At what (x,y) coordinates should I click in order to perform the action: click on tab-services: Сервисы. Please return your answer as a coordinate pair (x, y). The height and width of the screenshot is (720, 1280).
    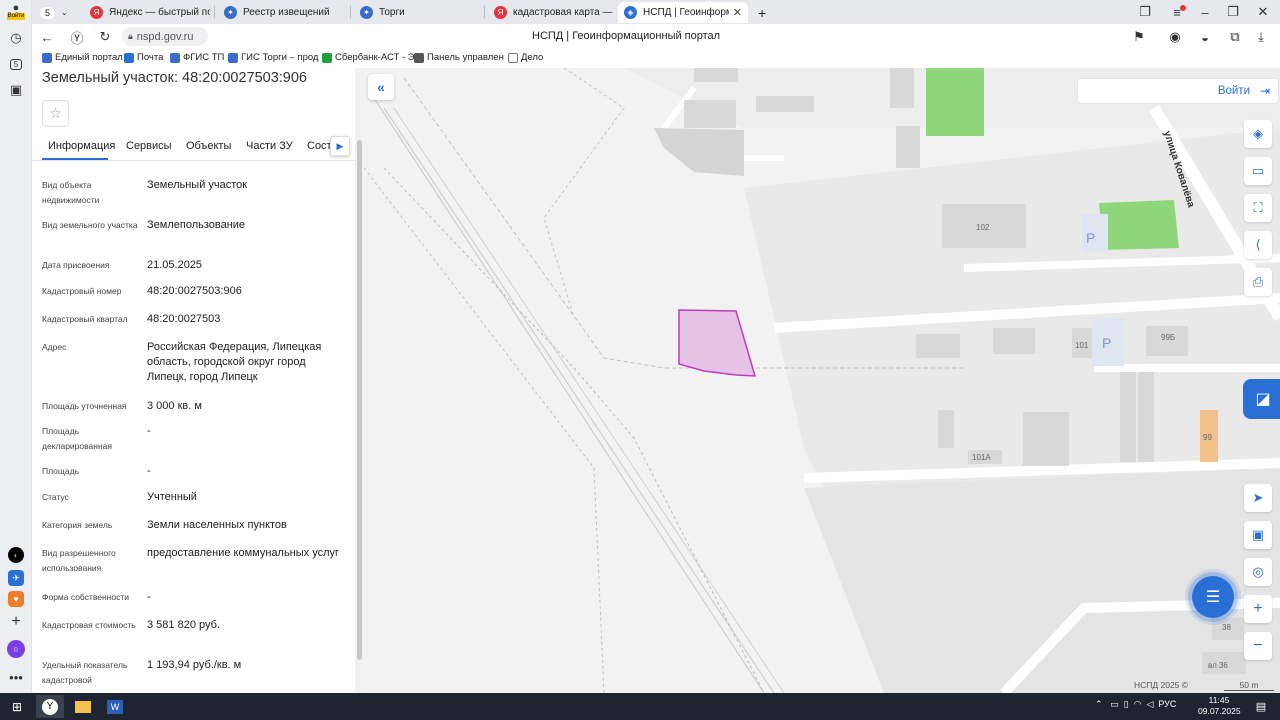
    Looking at the image, I should click on (149, 146).